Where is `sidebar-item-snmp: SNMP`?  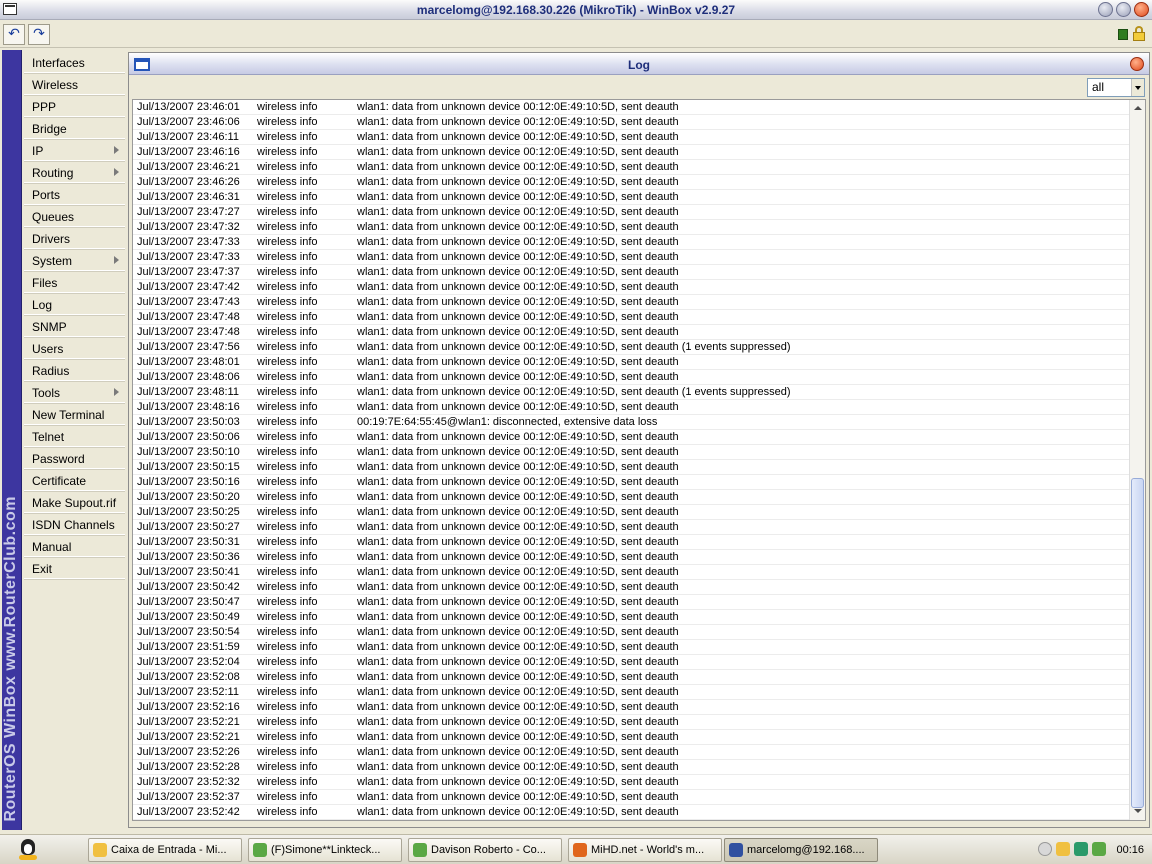
sidebar-item-snmp: SNMP is located at coordinates (74, 327).